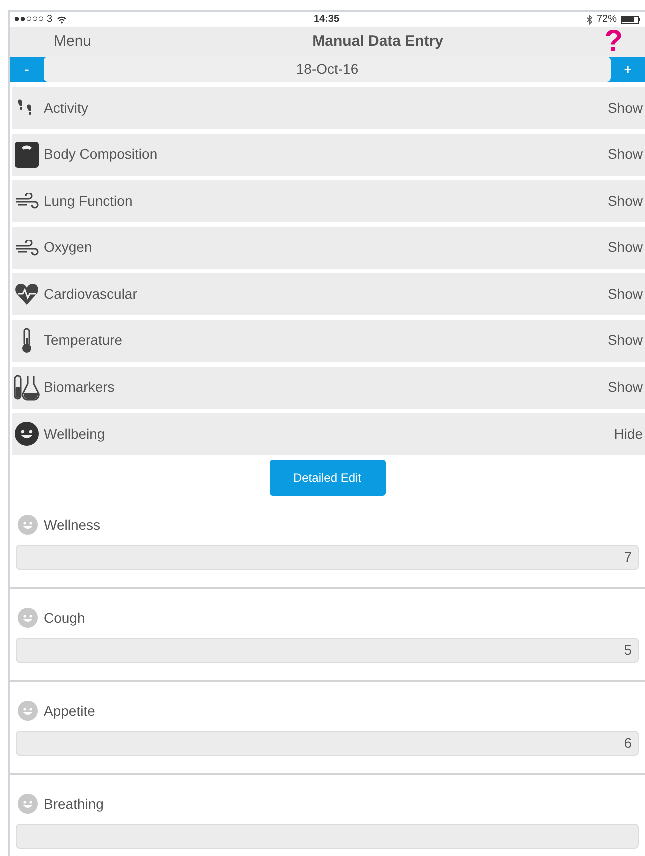 This screenshot has height=856, width=645. What do you see at coordinates (630, 20) in the screenshot?
I see `battery-icon` at bounding box center [630, 20].